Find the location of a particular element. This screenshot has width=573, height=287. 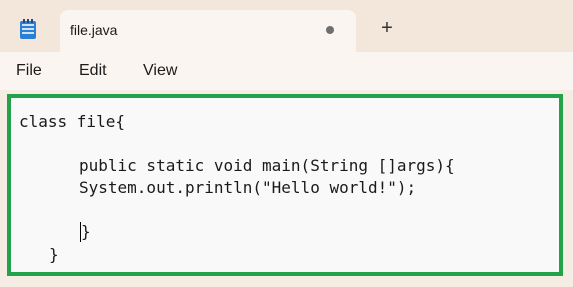

menu-bar: File Edit View is located at coordinates (286, 71).